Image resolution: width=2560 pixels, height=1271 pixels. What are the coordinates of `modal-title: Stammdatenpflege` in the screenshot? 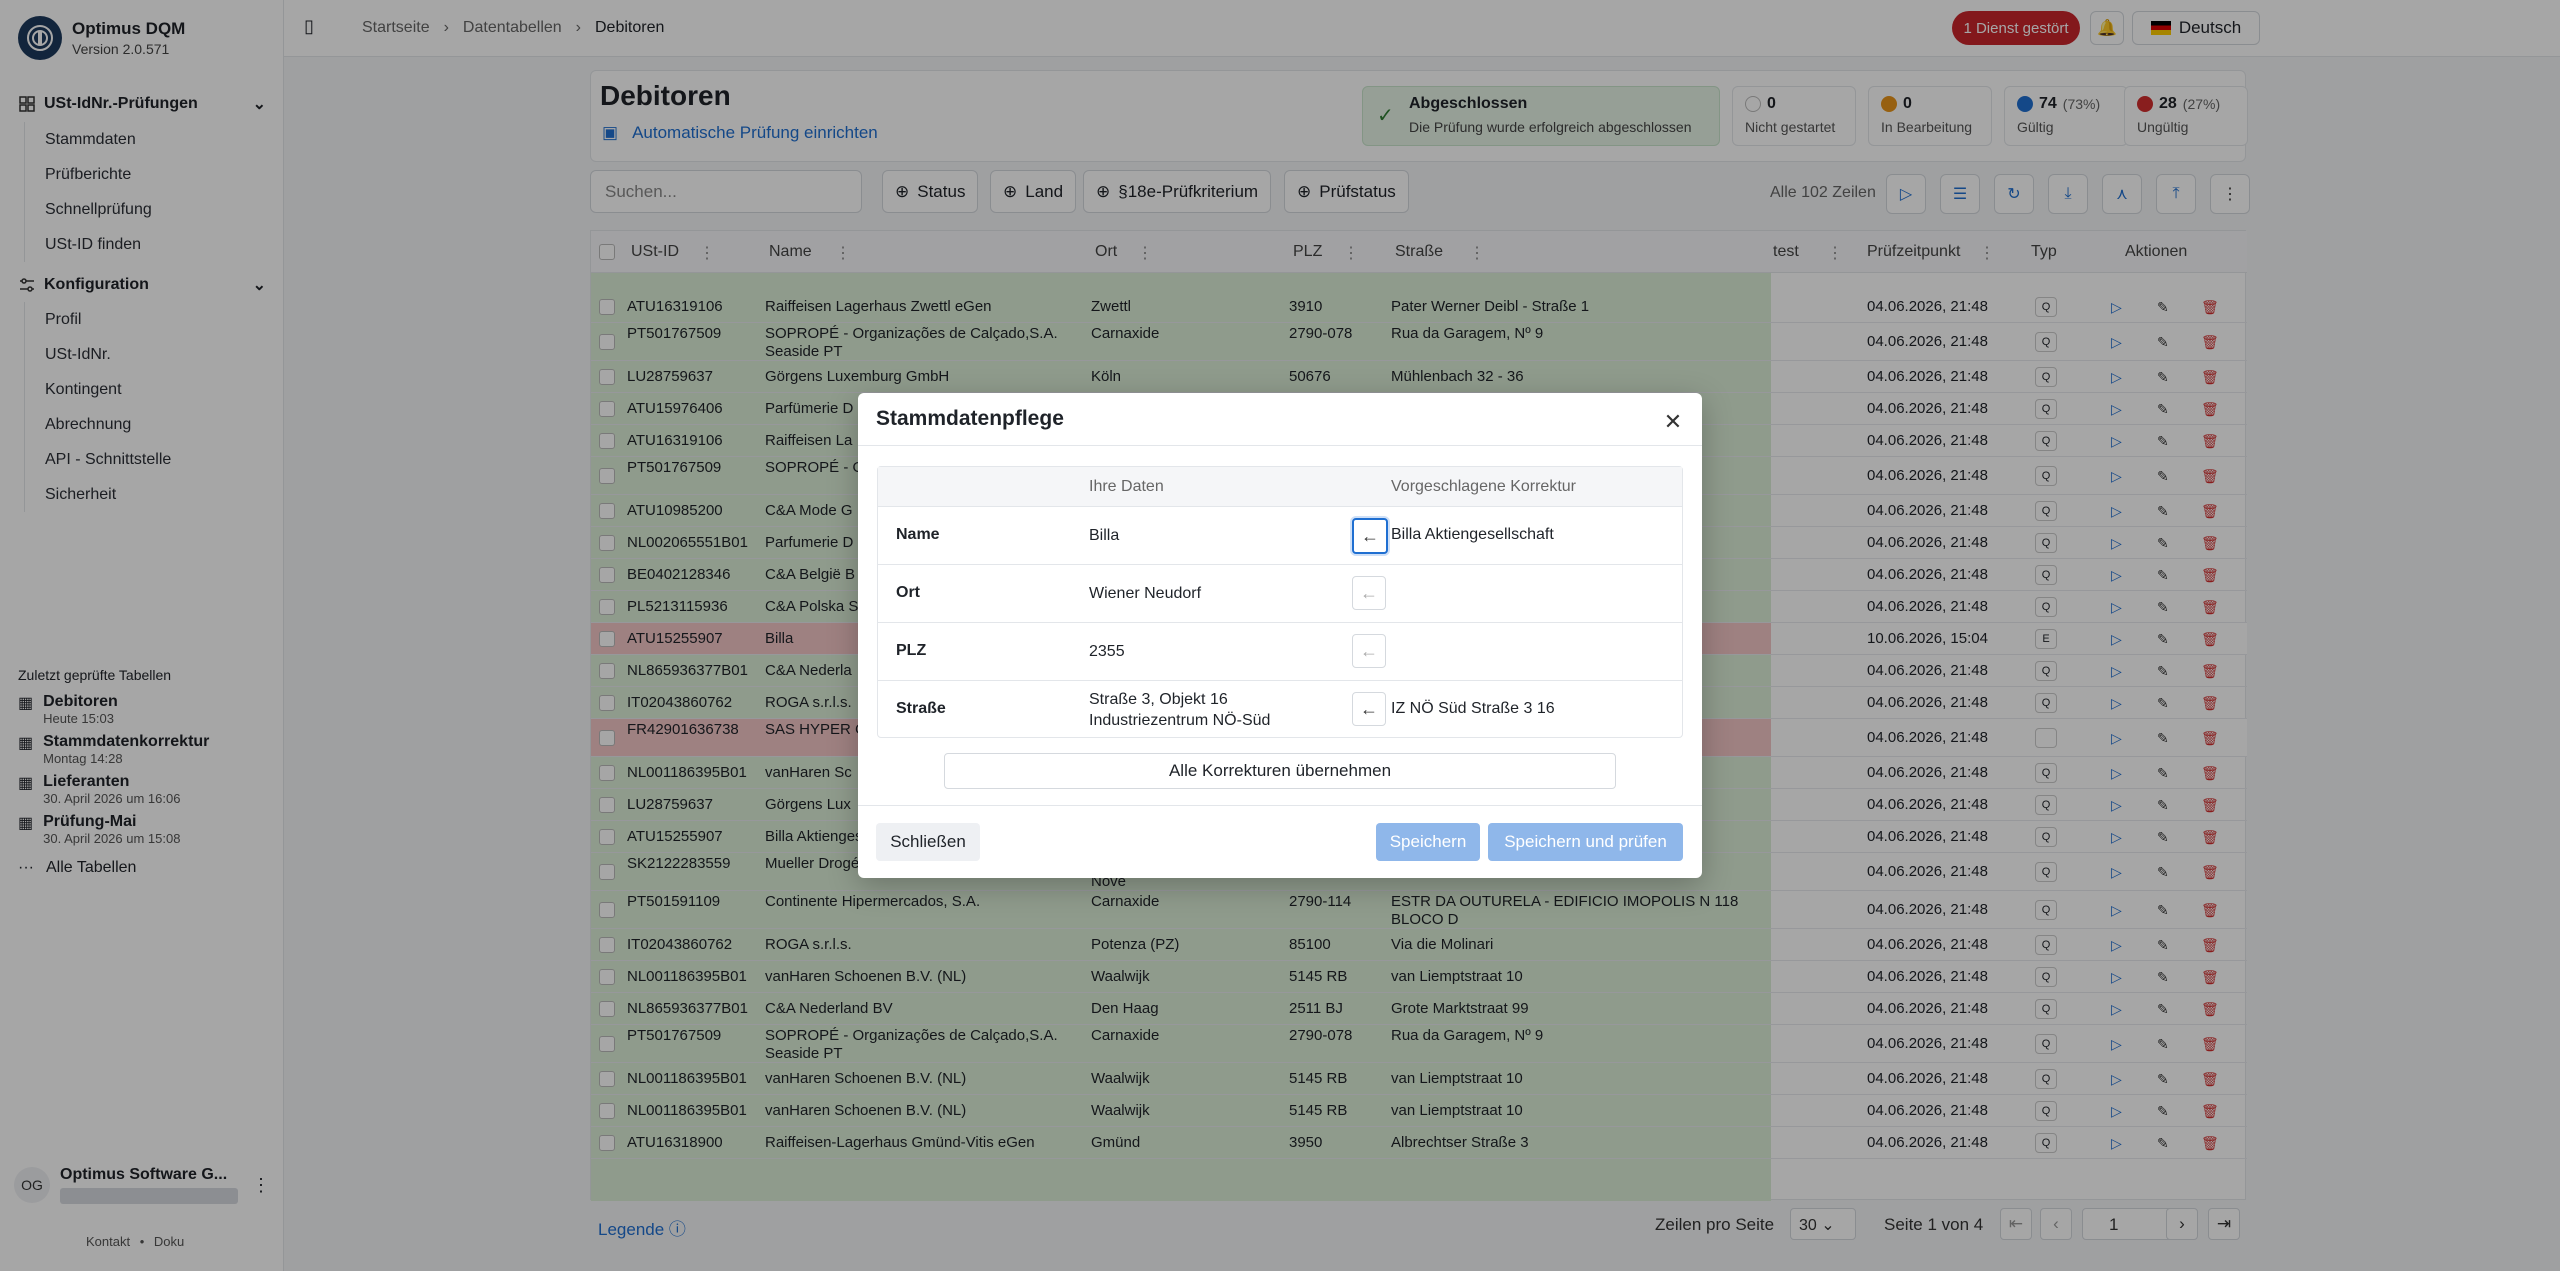 It's located at (970, 418).